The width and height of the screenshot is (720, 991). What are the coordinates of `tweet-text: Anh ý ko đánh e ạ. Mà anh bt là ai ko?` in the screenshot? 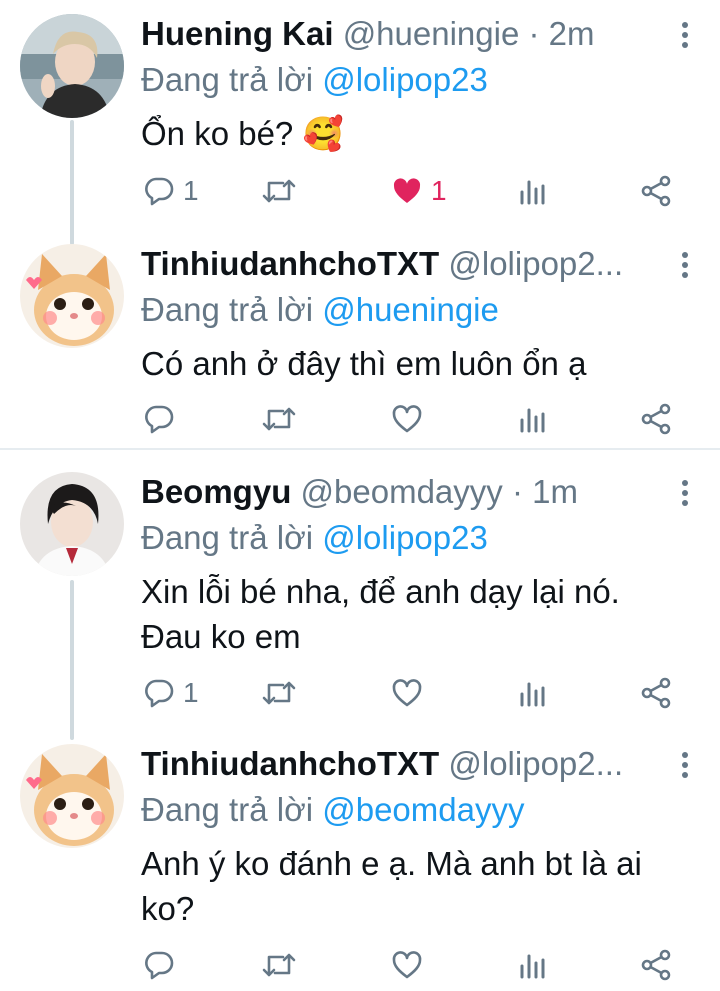 It's located at (391, 886).